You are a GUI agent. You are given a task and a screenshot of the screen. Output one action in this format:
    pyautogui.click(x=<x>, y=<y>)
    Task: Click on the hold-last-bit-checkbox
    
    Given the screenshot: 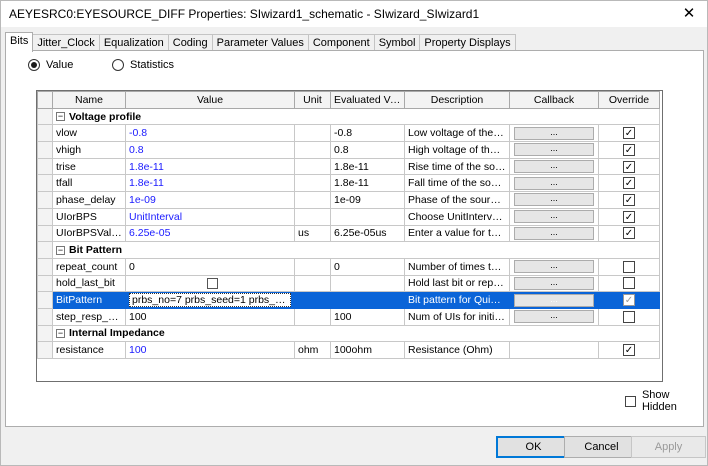 What is the action you would take?
    pyautogui.click(x=212, y=284)
    